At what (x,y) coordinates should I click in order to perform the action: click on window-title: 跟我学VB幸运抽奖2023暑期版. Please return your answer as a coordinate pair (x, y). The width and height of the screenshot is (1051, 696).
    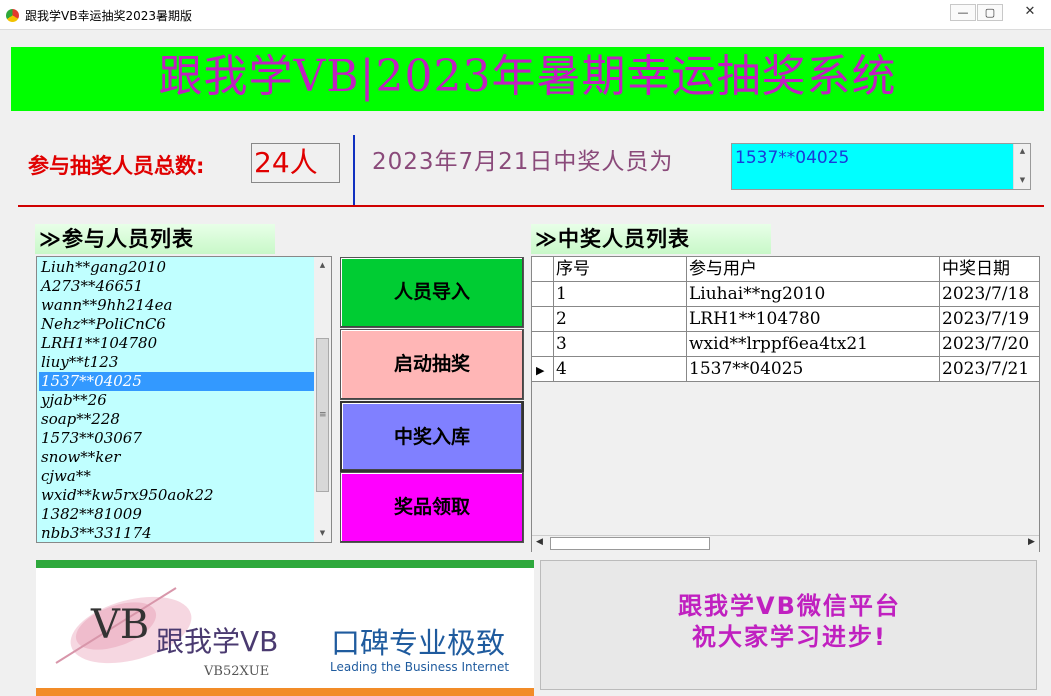
    Looking at the image, I should click on (108, 16).